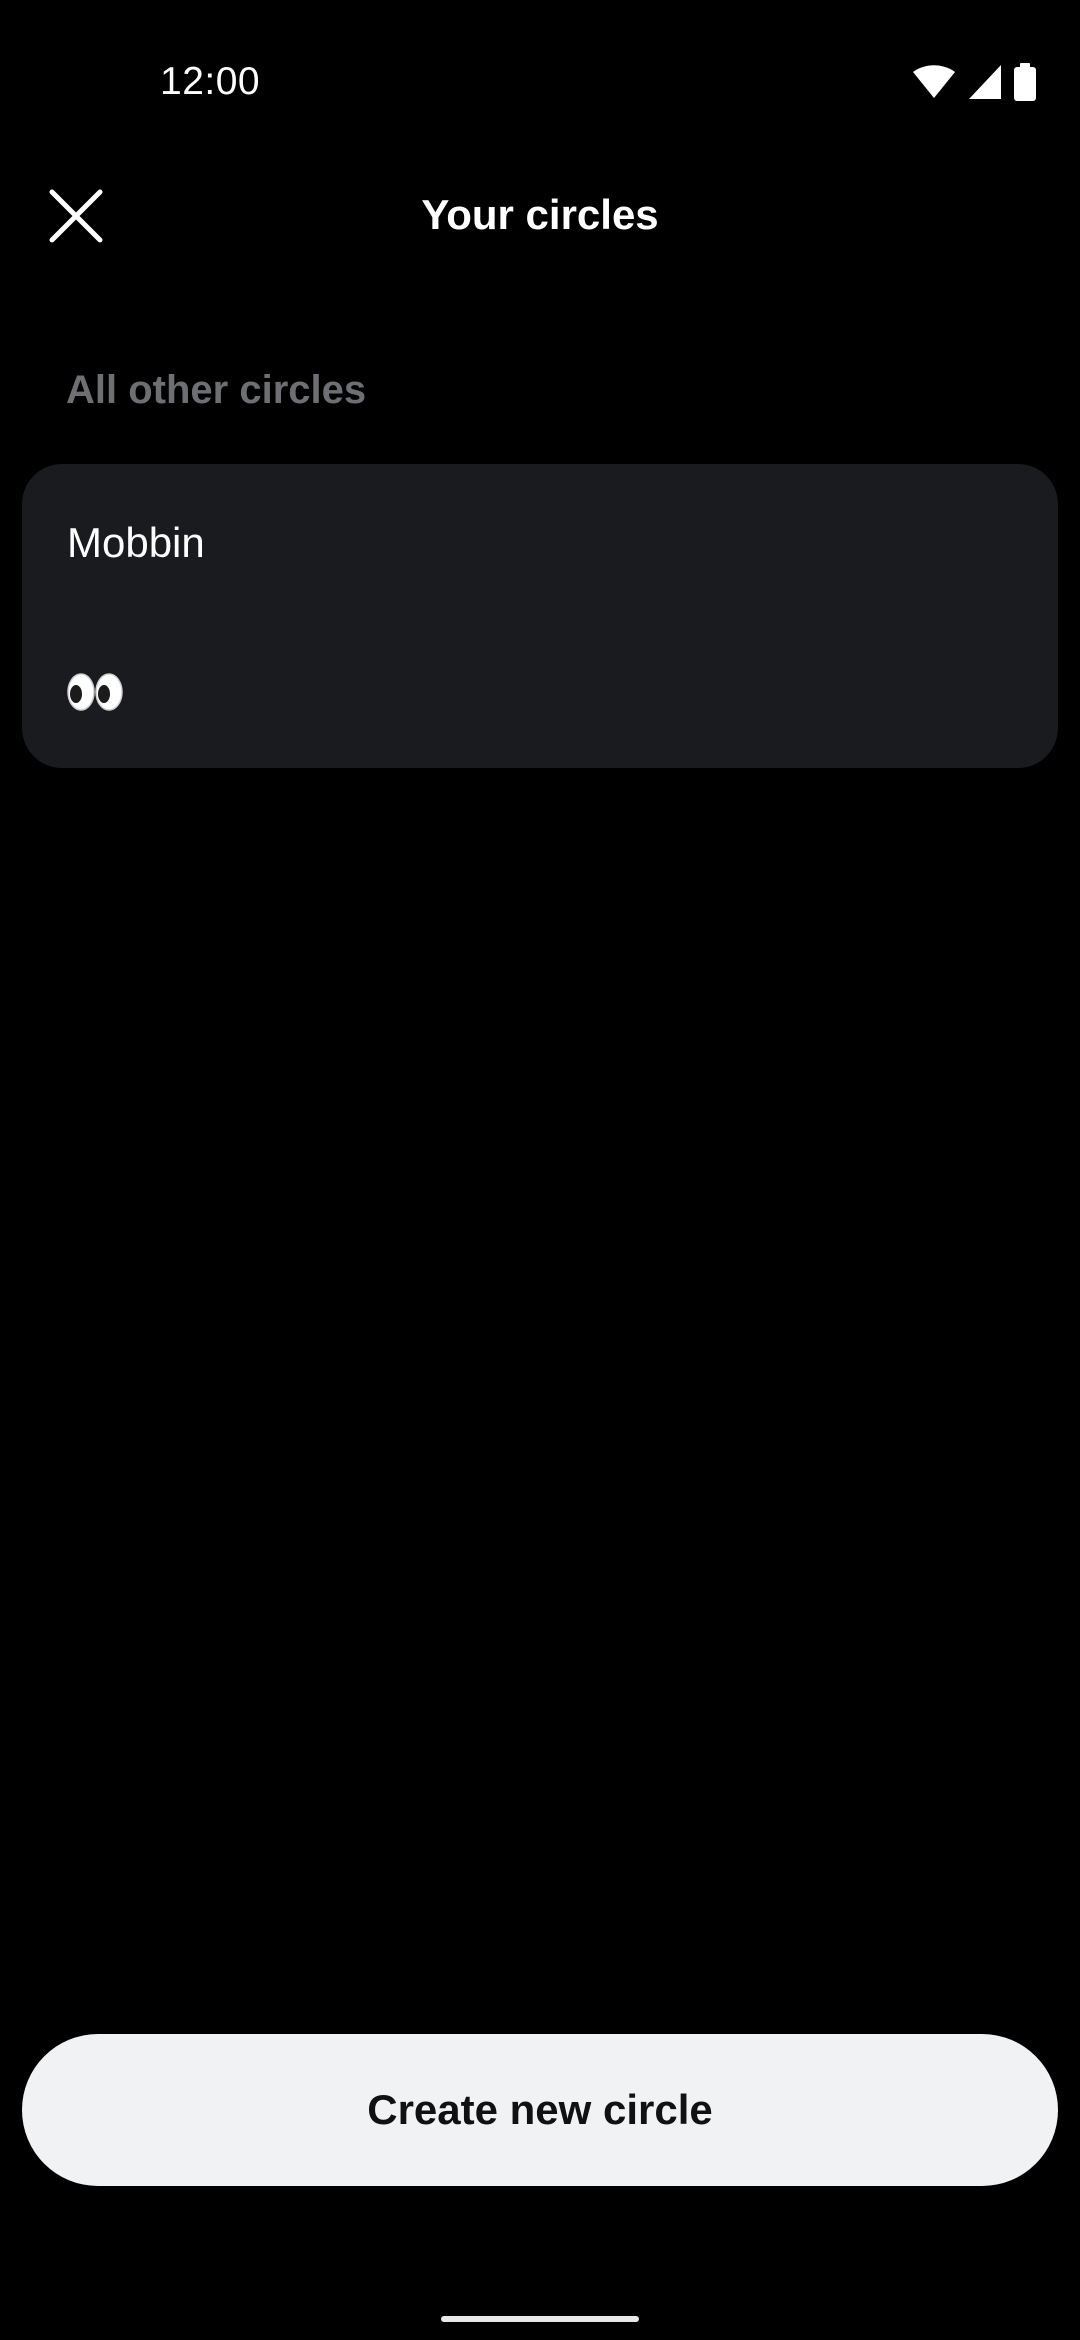  What do you see at coordinates (216, 390) in the screenshot?
I see `section-heading: All other circles` at bounding box center [216, 390].